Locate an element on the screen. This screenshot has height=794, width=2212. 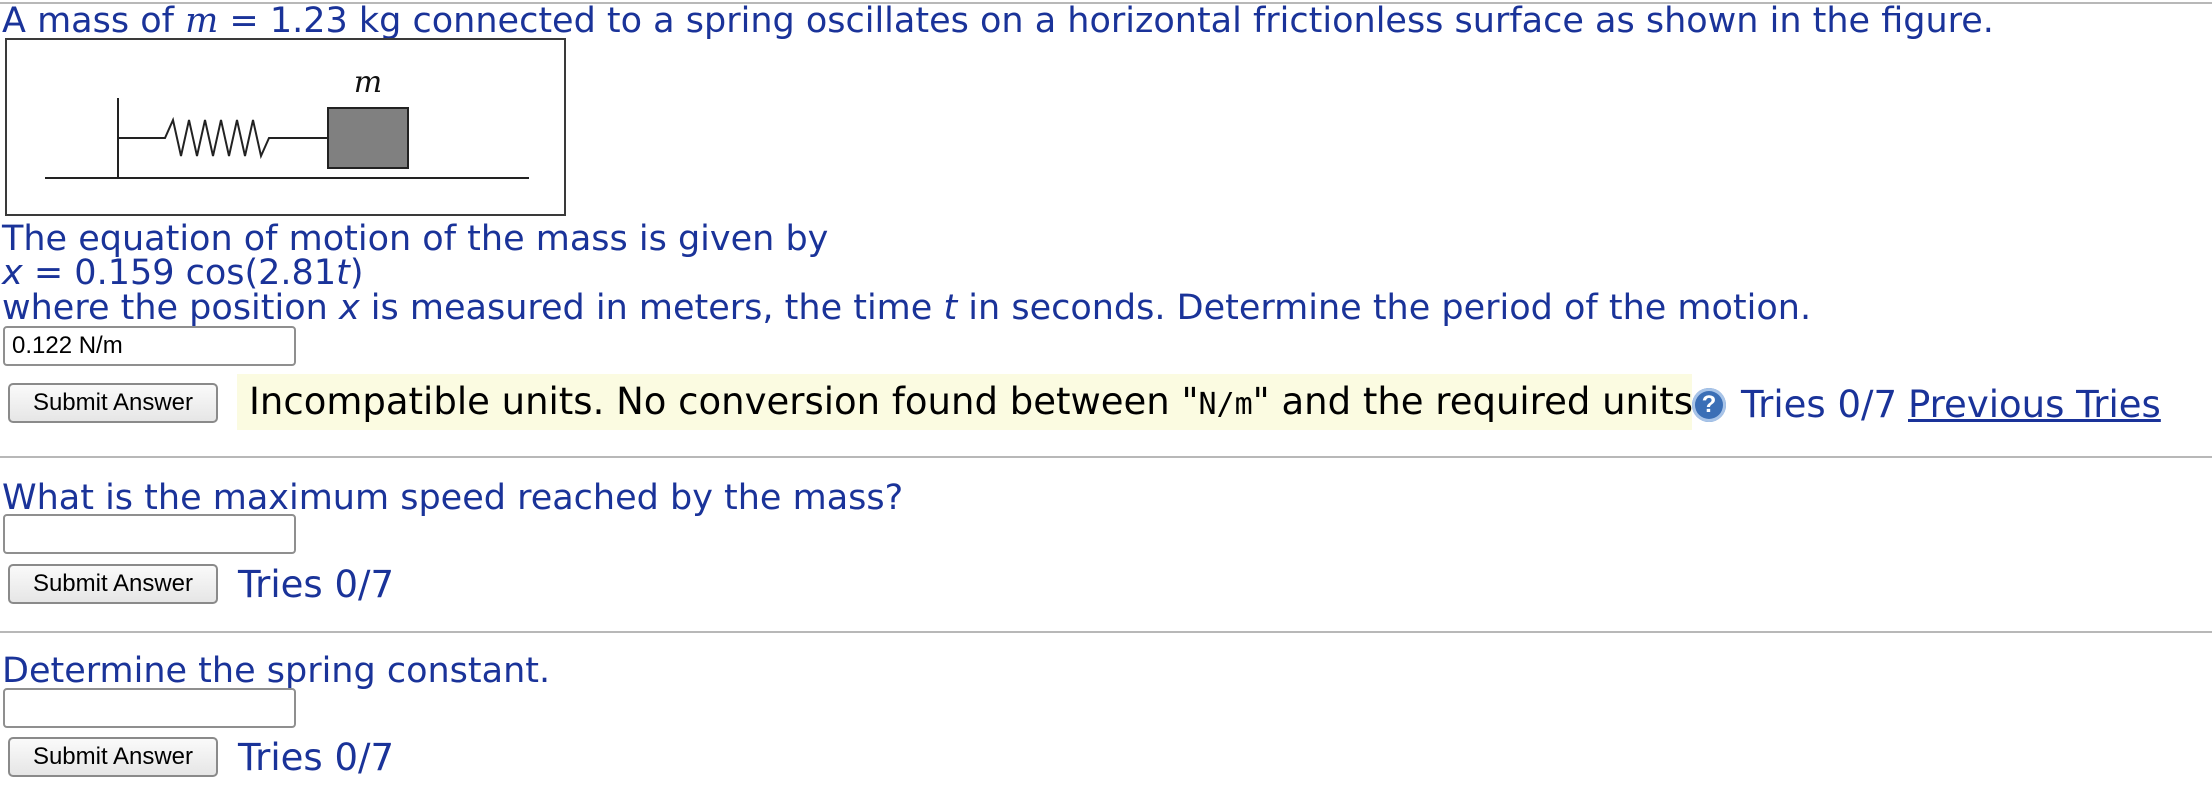
intro-text-start: A mass of is located at coordinates (94, 21).